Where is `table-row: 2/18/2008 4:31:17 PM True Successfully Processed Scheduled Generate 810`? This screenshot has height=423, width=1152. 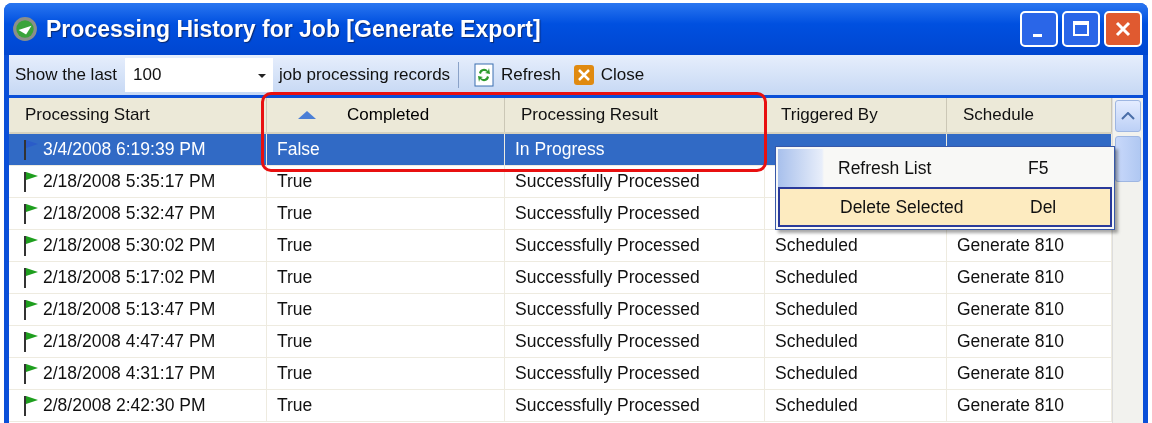
table-row: 2/18/2008 4:31:17 PM True Successfully Processed Scheduled Generate 810 is located at coordinates (560, 374).